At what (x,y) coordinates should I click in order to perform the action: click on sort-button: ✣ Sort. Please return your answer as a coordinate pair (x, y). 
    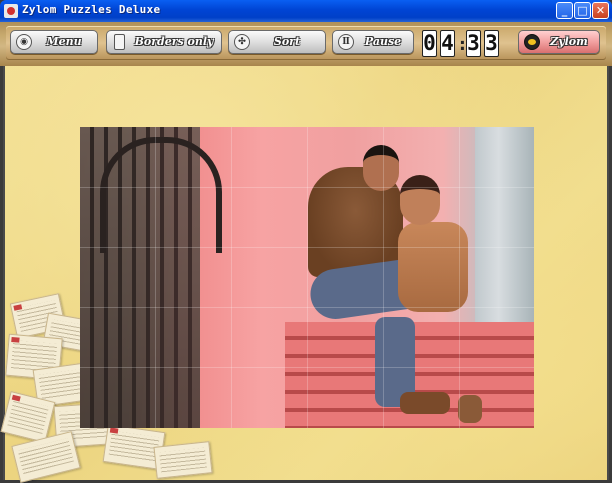
    Looking at the image, I should click on (277, 42).